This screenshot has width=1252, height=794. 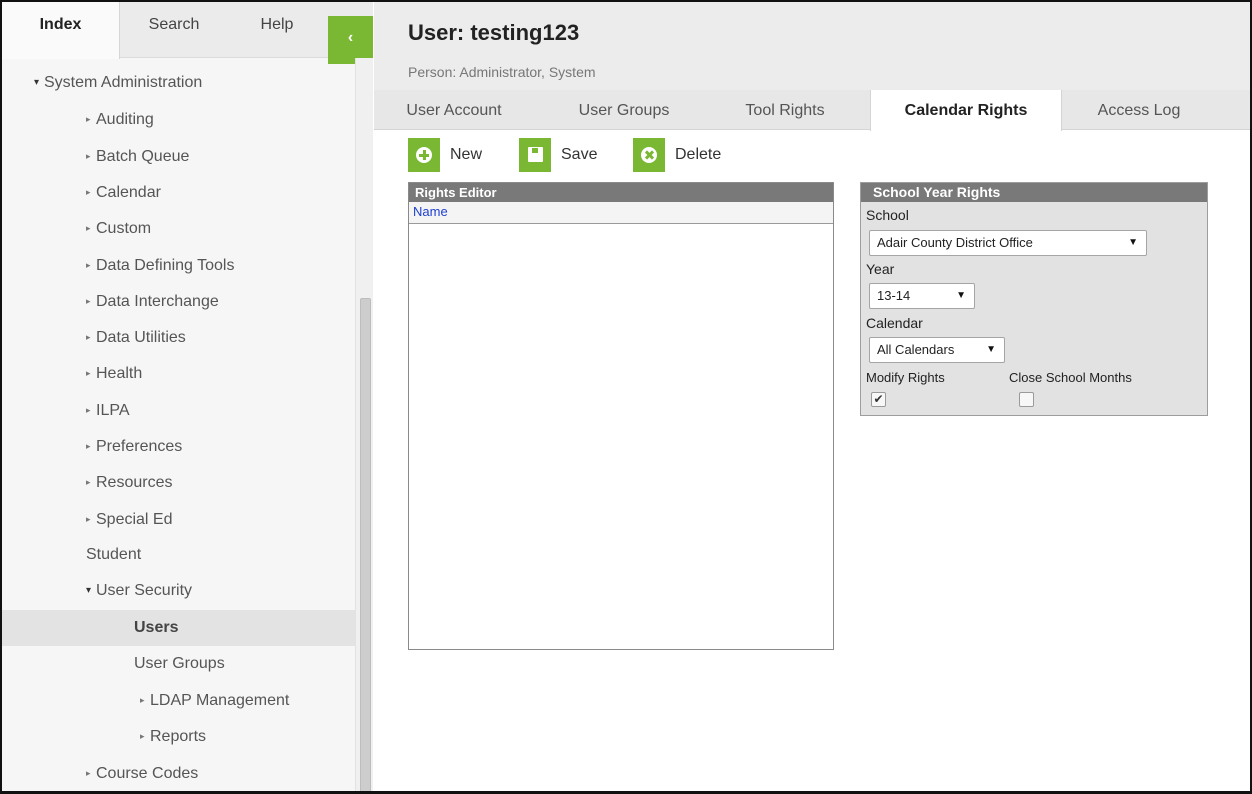 I want to click on tree-item-ldap-management: ▸ LDAP Management, so click(x=214, y=700).